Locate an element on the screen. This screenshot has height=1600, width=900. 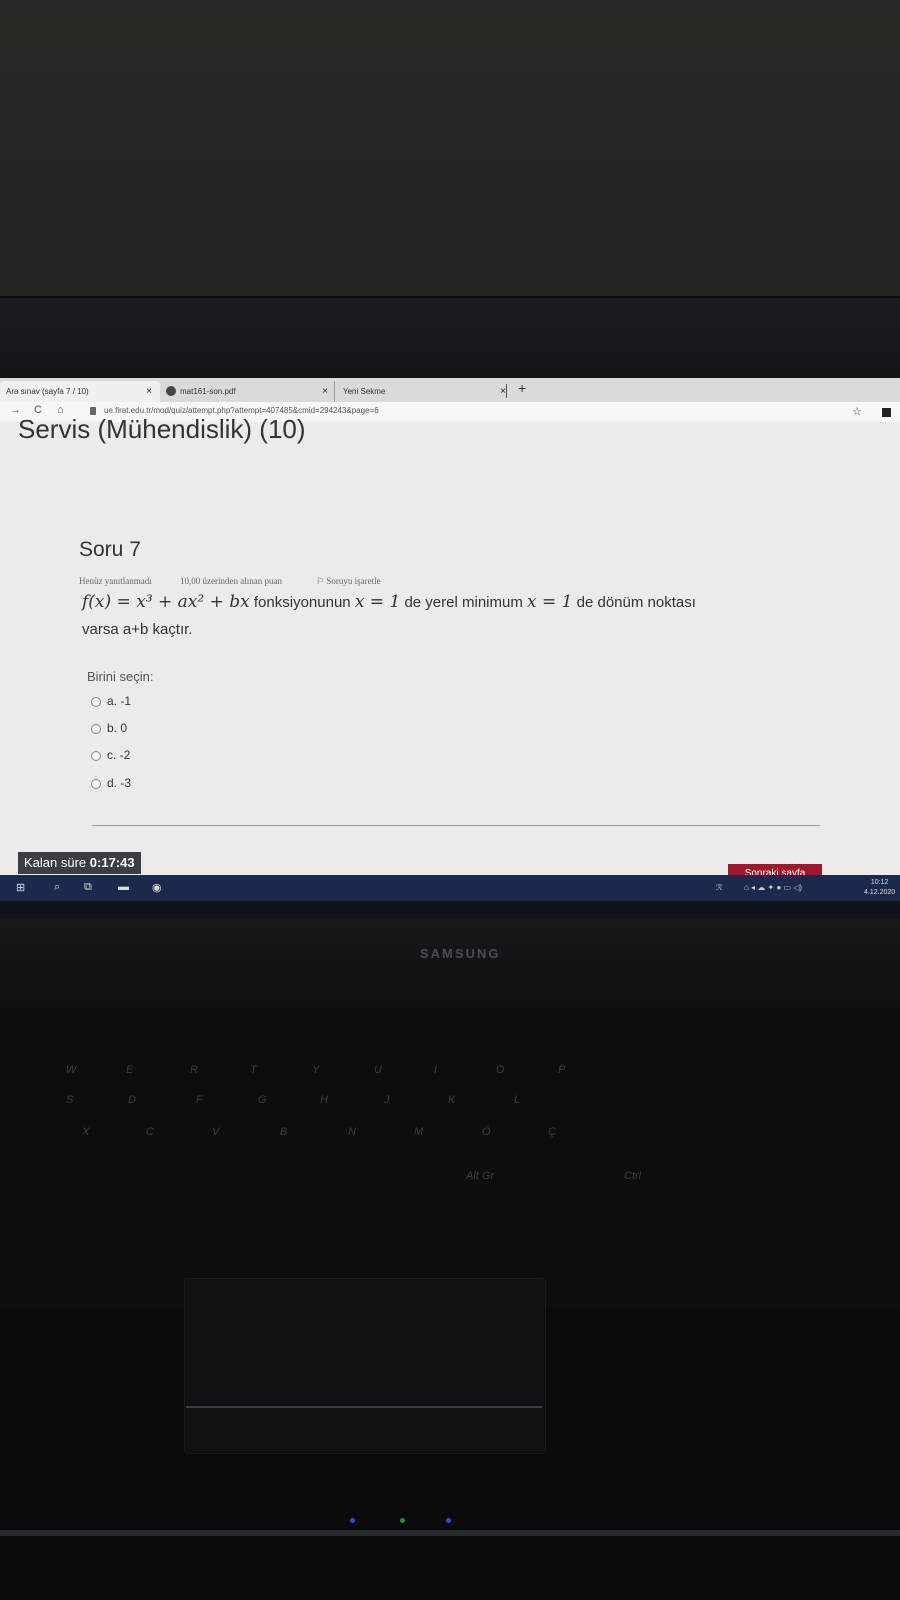
key: L is located at coordinates (517, 1100).